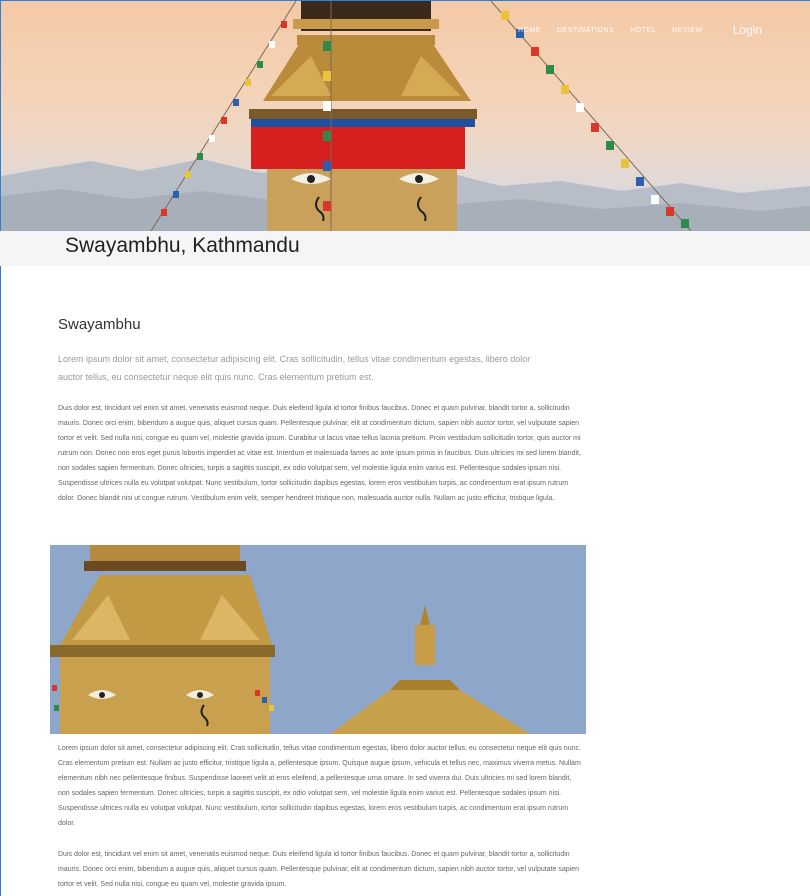 This screenshot has height=896, width=810. What do you see at coordinates (747, 30) in the screenshot?
I see `login-link: Login` at bounding box center [747, 30].